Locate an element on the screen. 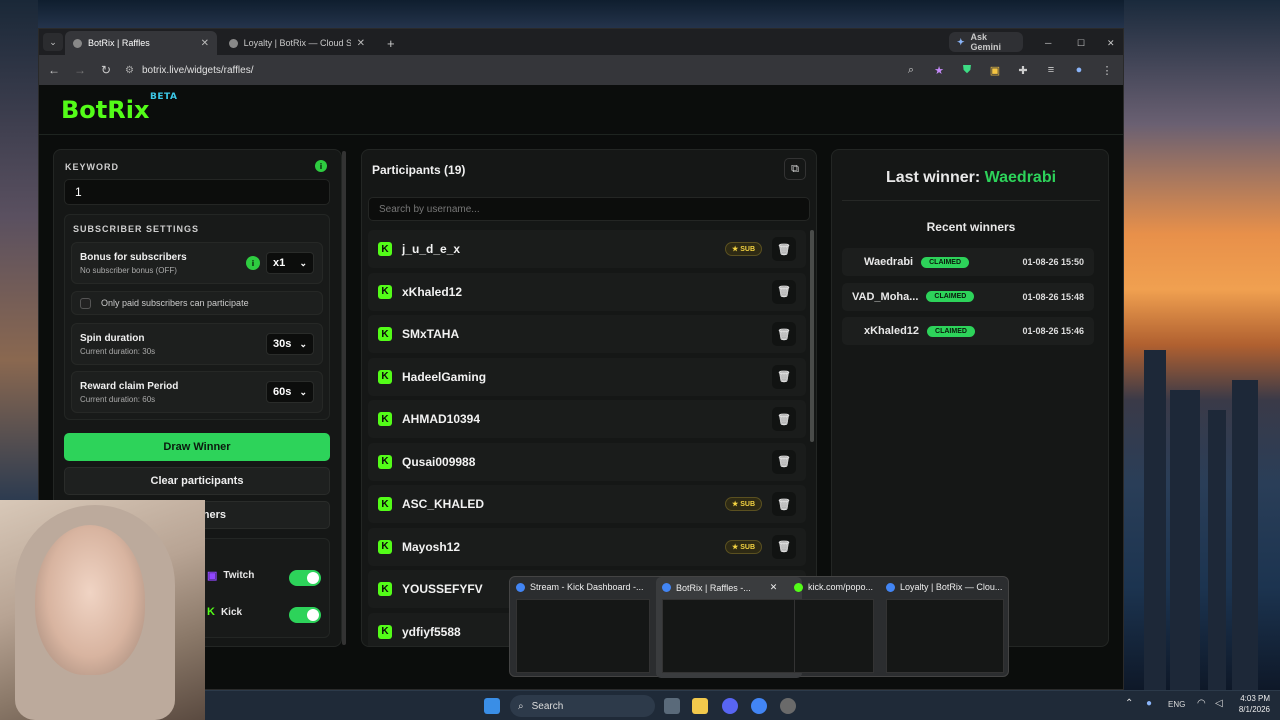  winner-date: 01-08-26 15:50 is located at coordinates (1053, 262).